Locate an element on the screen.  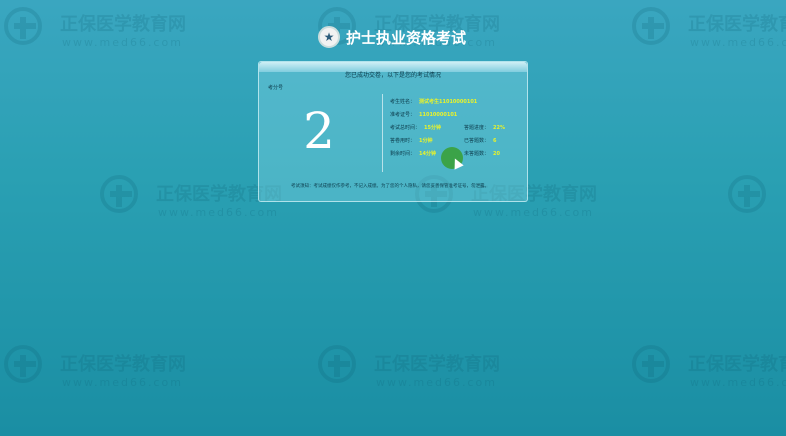
used-time-row: 答卷用时： 1分钟 is located at coordinates (411, 140).